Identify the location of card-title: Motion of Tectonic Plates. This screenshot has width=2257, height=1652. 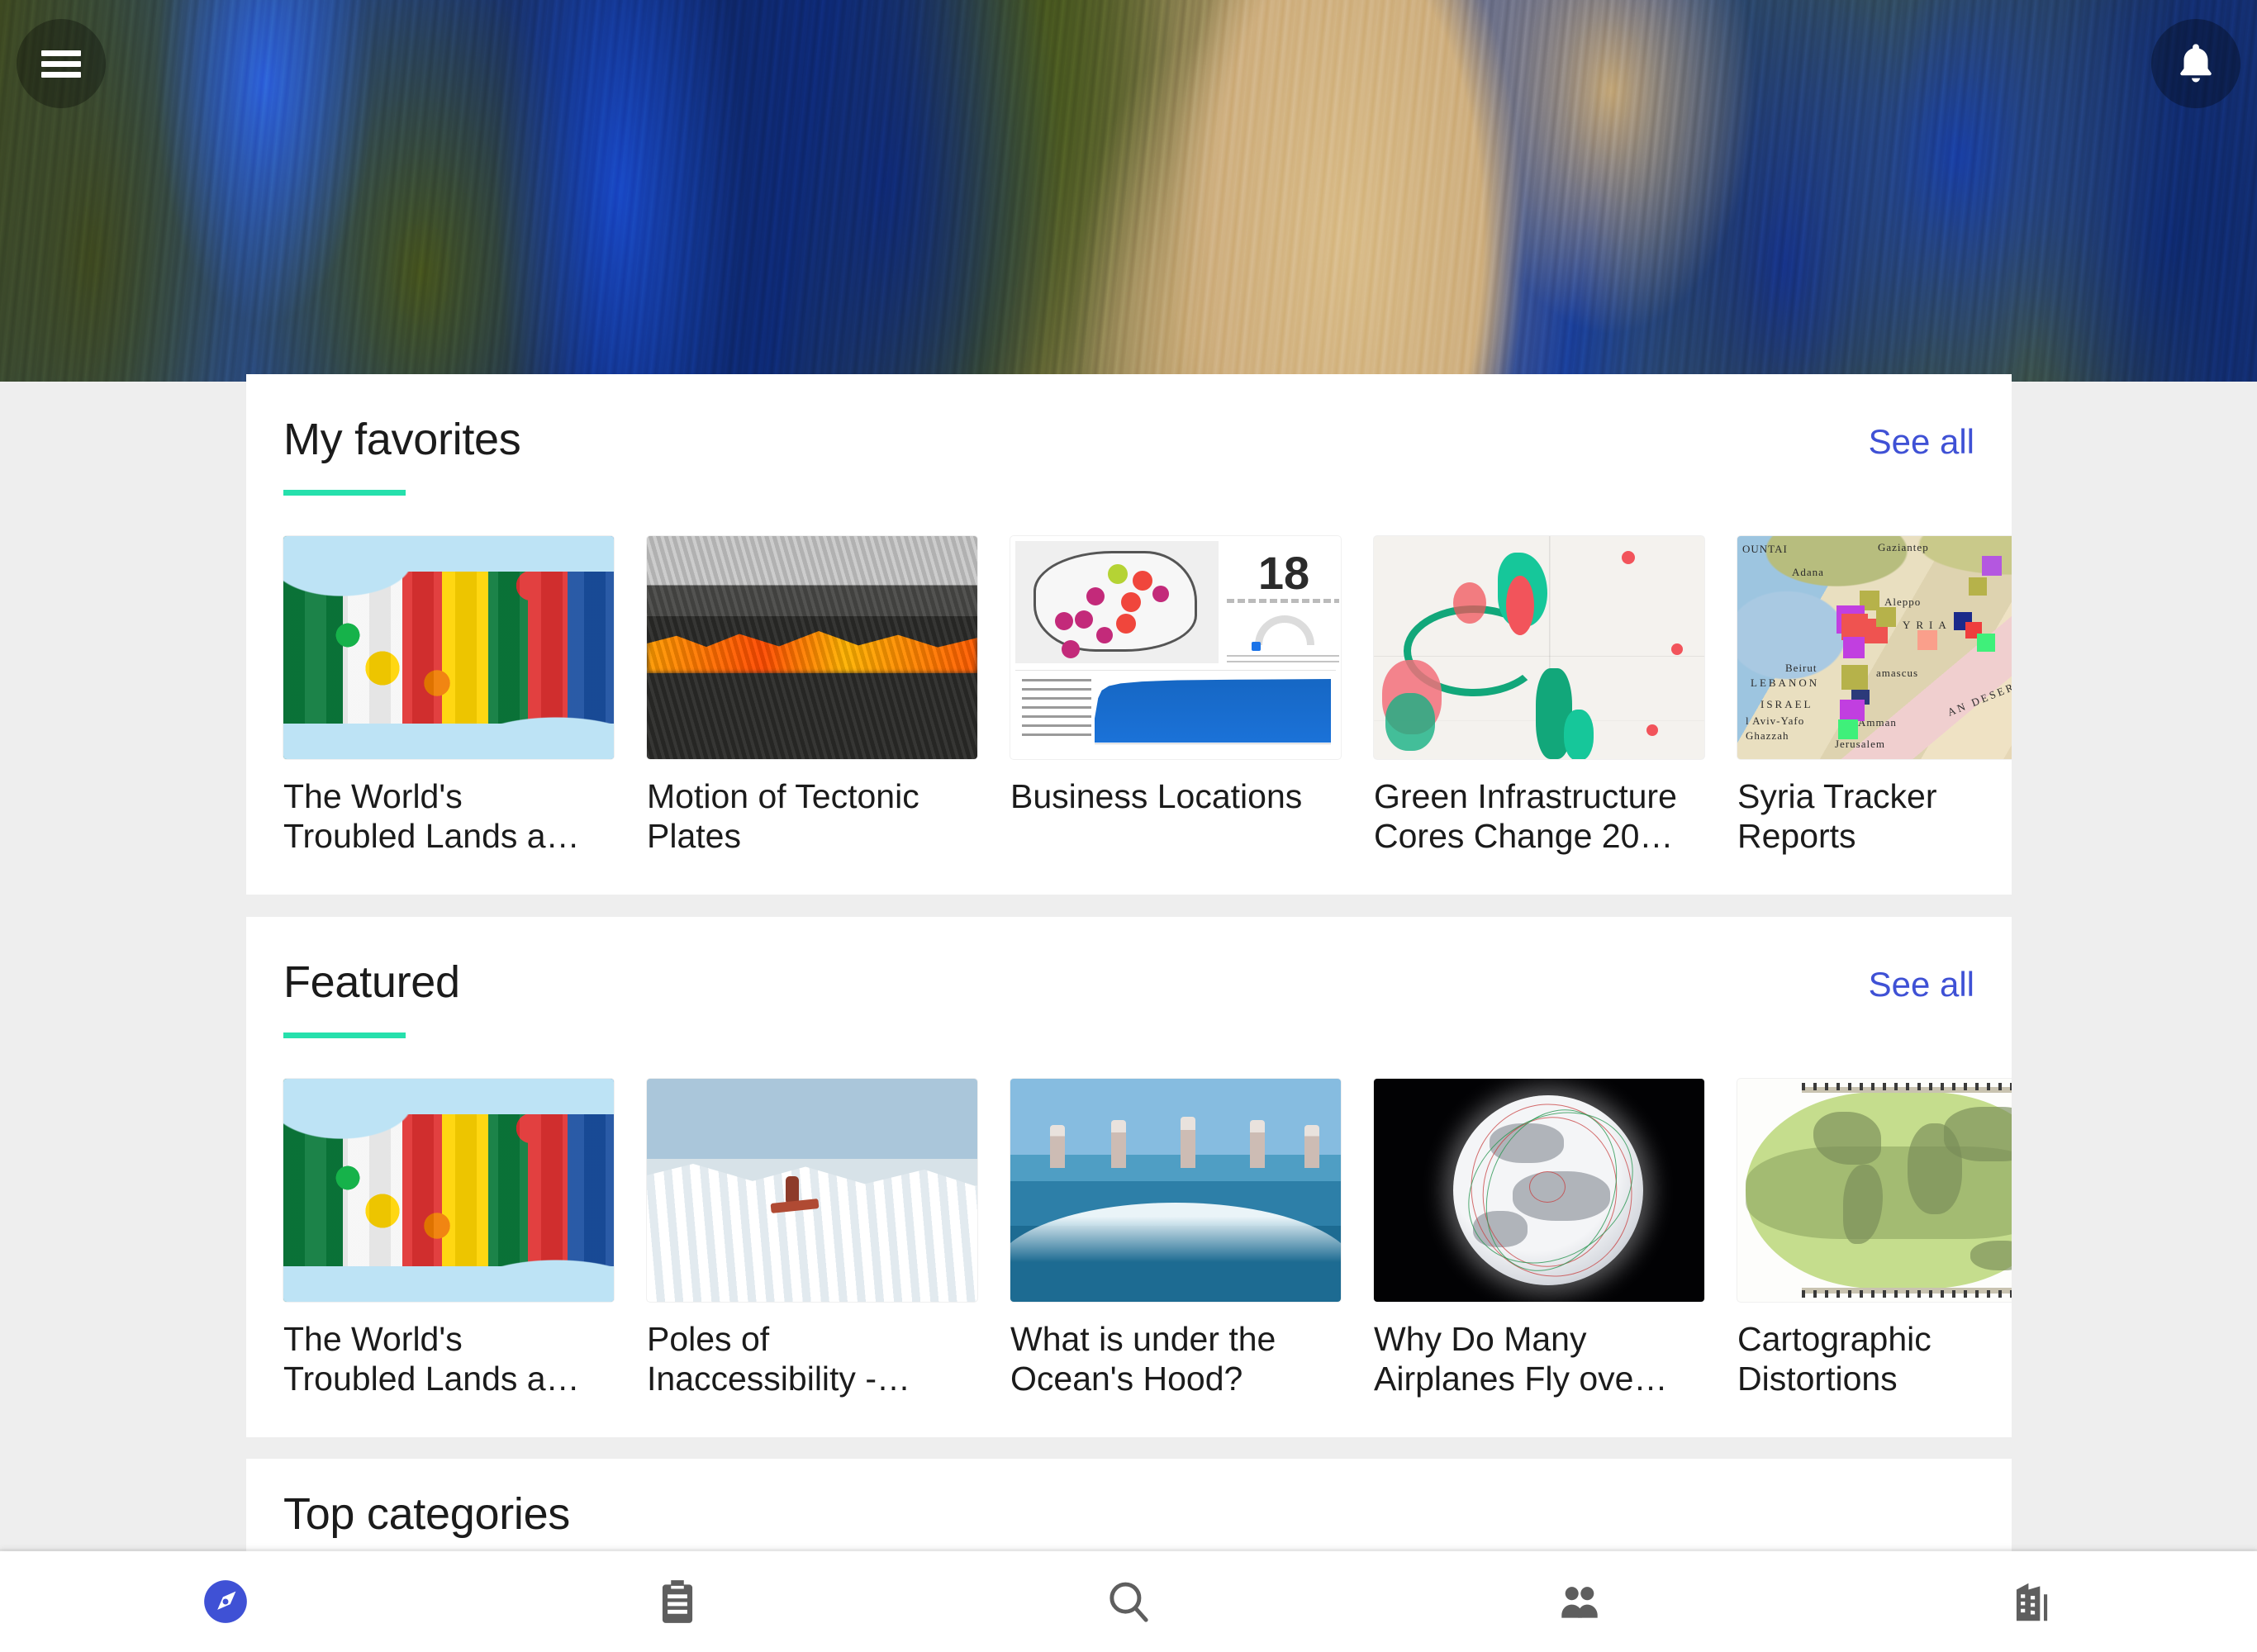
(783, 816).